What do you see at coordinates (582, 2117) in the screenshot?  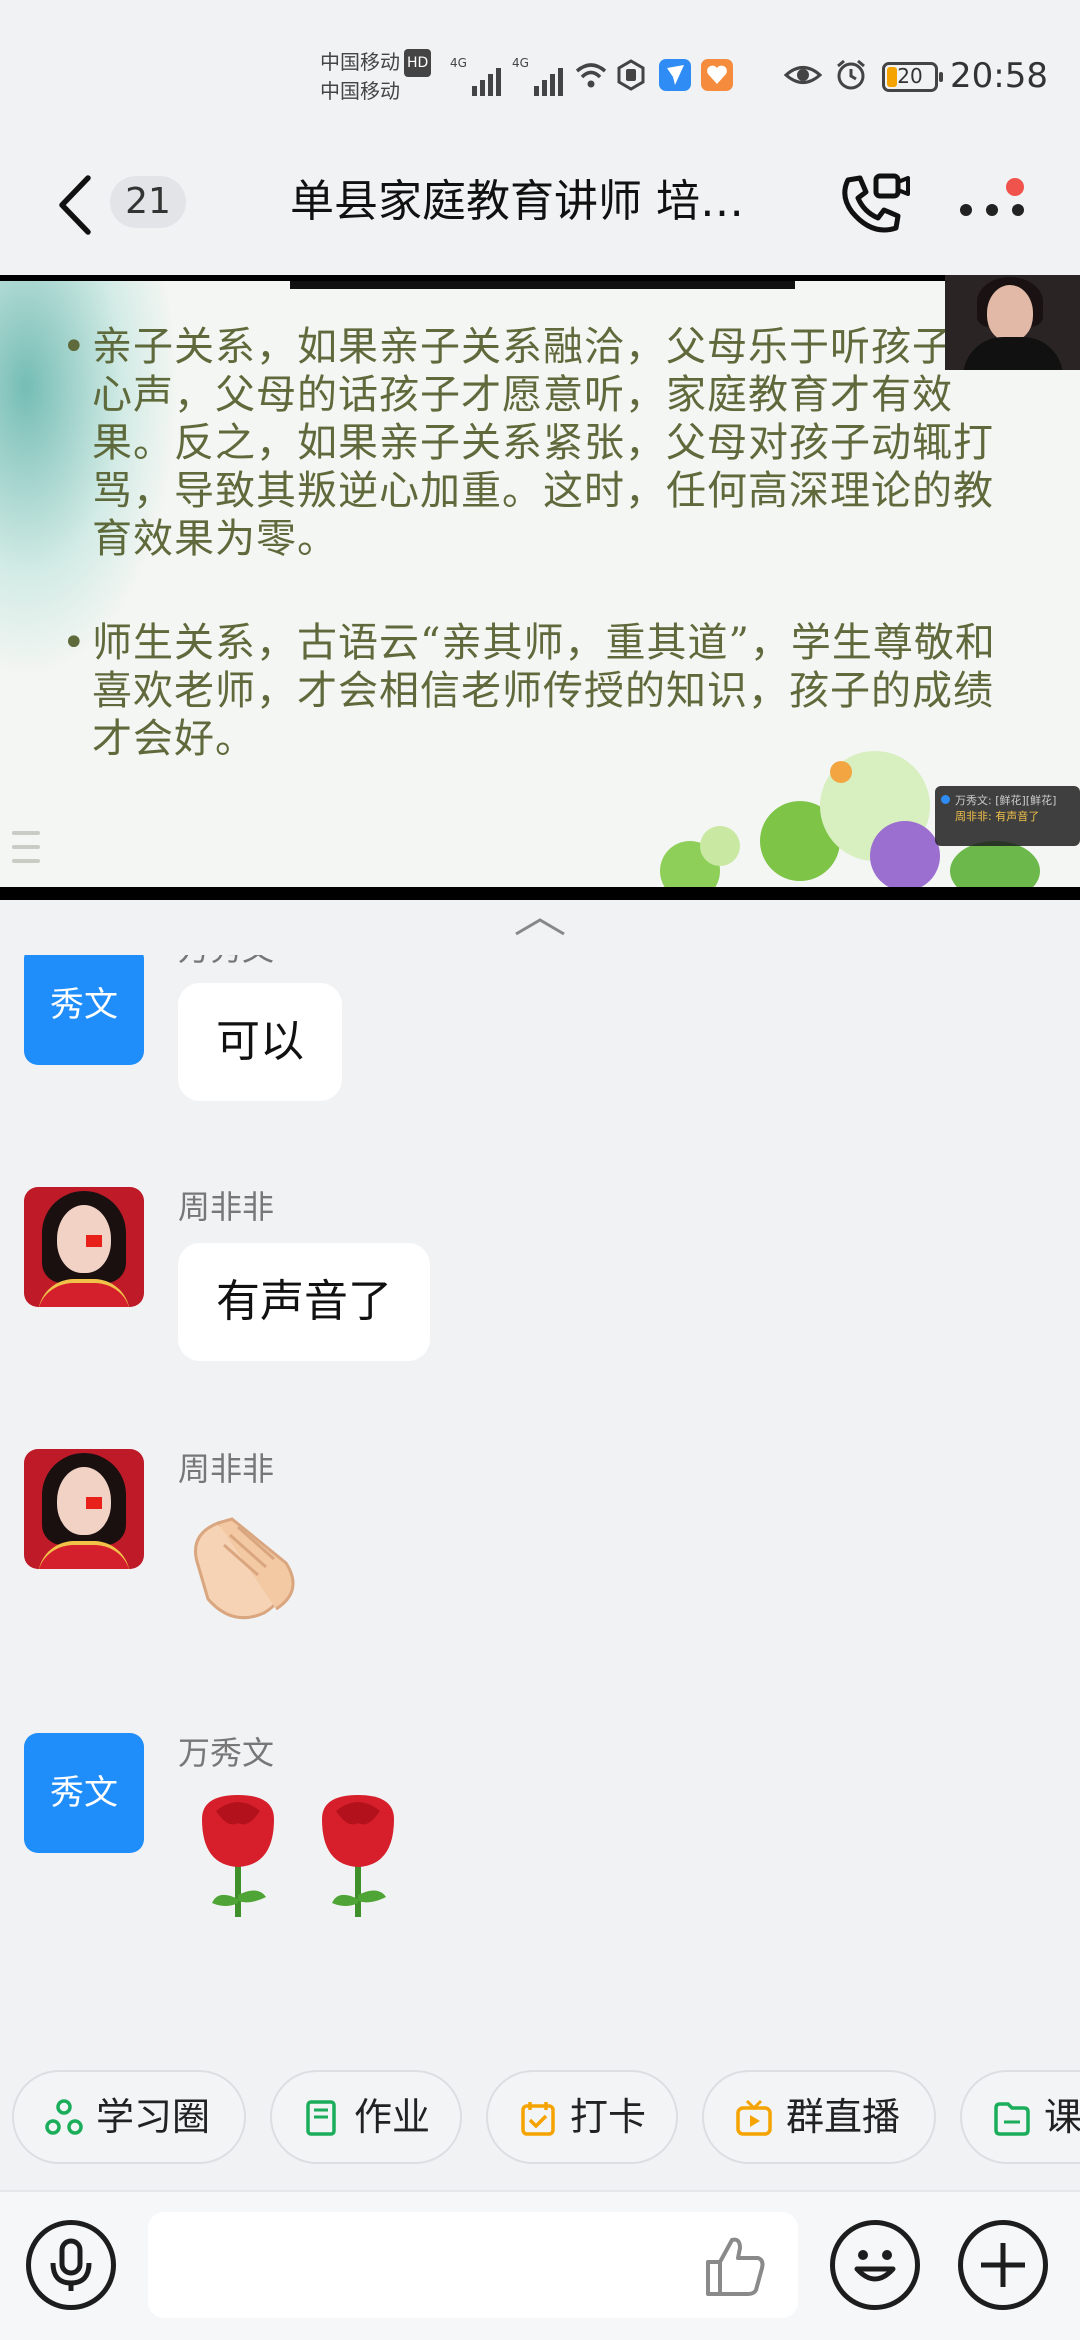 I see `app-chip-check-in: 打卡` at bounding box center [582, 2117].